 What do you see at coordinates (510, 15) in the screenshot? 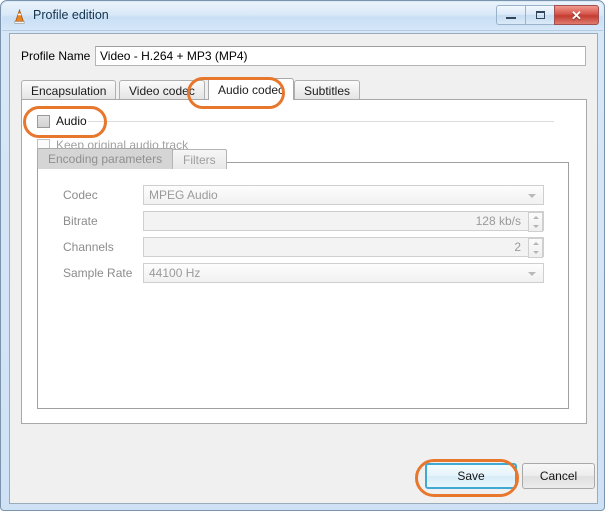
I see `minimize-button` at bounding box center [510, 15].